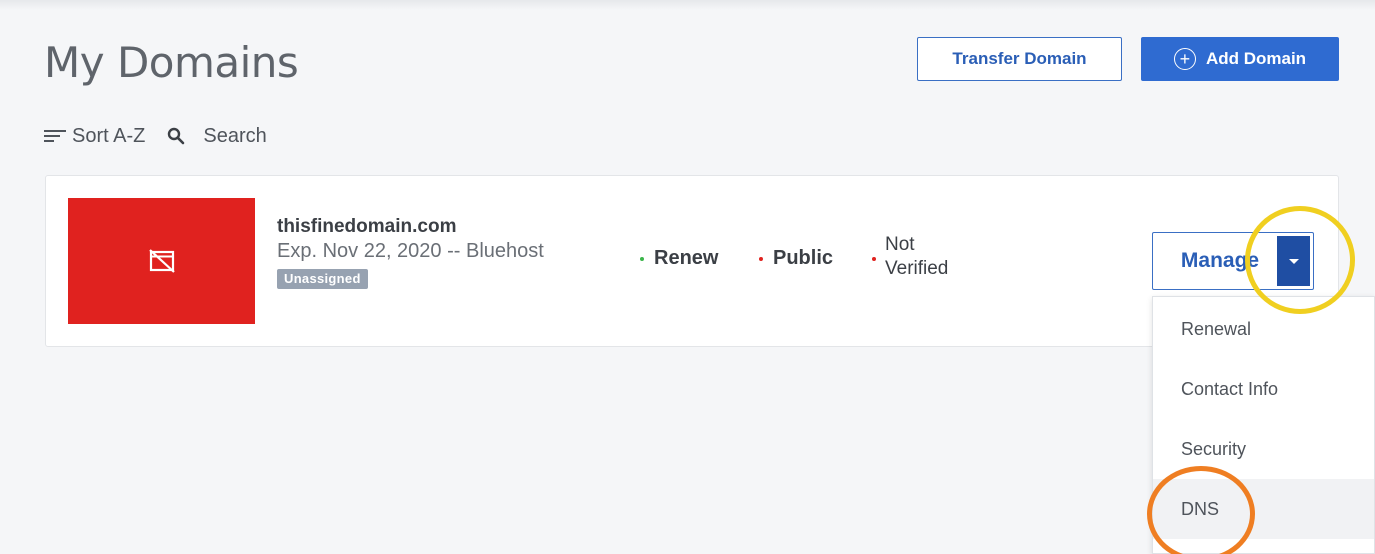 This screenshot has width=1375, height=554. I want to click on status-not-verified: Not Verified, so click(923, 257).